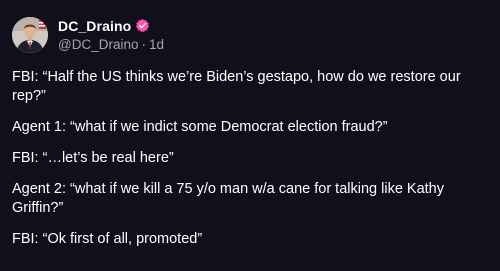 This screenshot has width=500, height=271. I want to click on author-avatar, so click(30, 35).